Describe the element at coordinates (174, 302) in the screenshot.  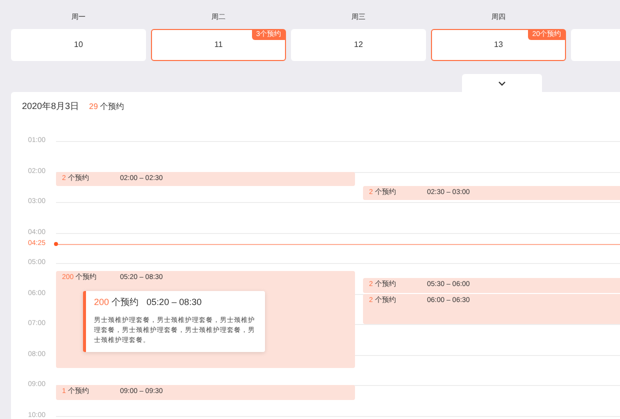
I see `popup-time: 05:20 – 08:30` at that location.